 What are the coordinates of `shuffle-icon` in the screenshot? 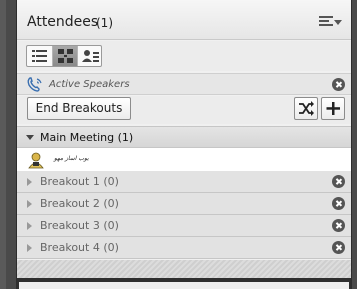 It's located at (306, 108).